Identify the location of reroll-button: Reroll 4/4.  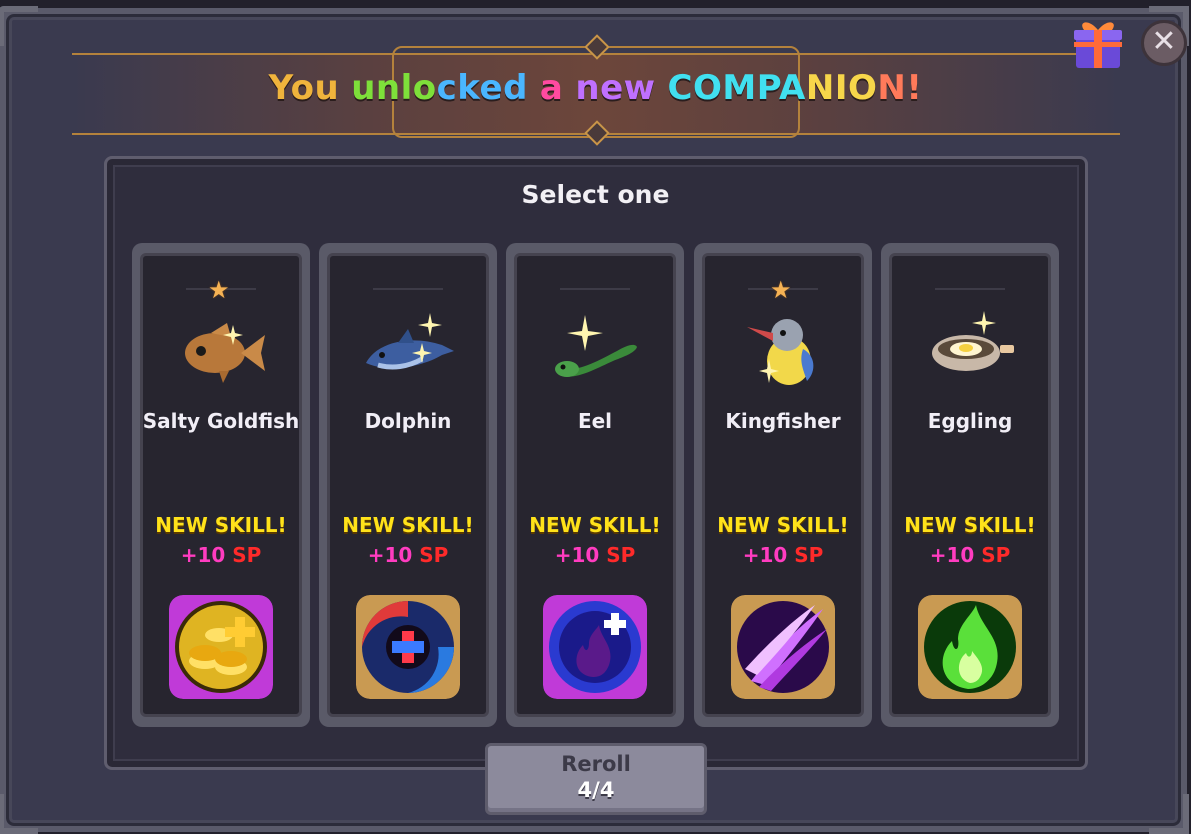
(596, 779).